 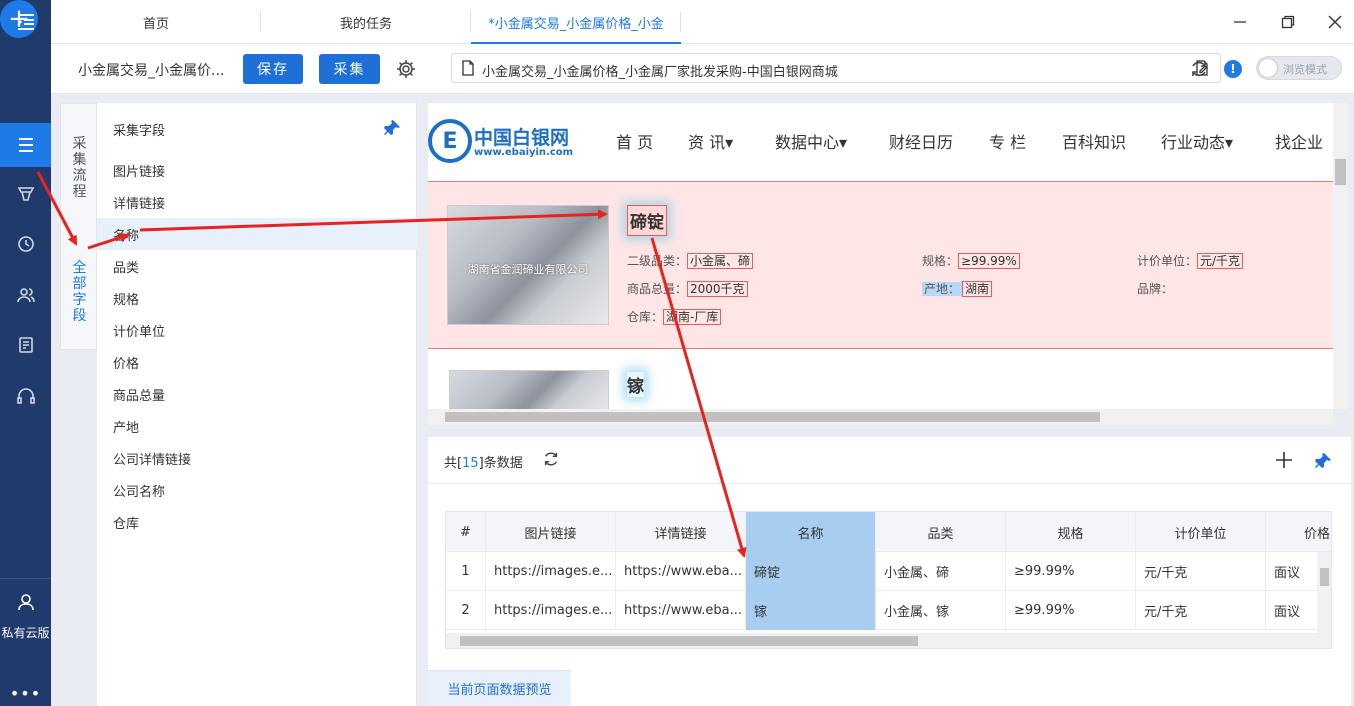 I want to click on table-cell: 小金属、镓, so click(x=941, y=610).